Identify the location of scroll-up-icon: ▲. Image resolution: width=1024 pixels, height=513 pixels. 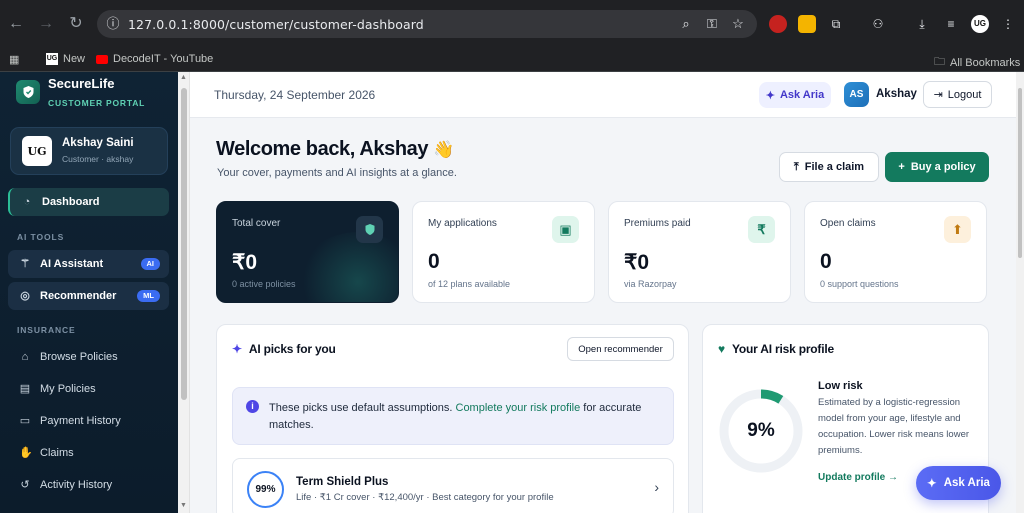
(183, 77).